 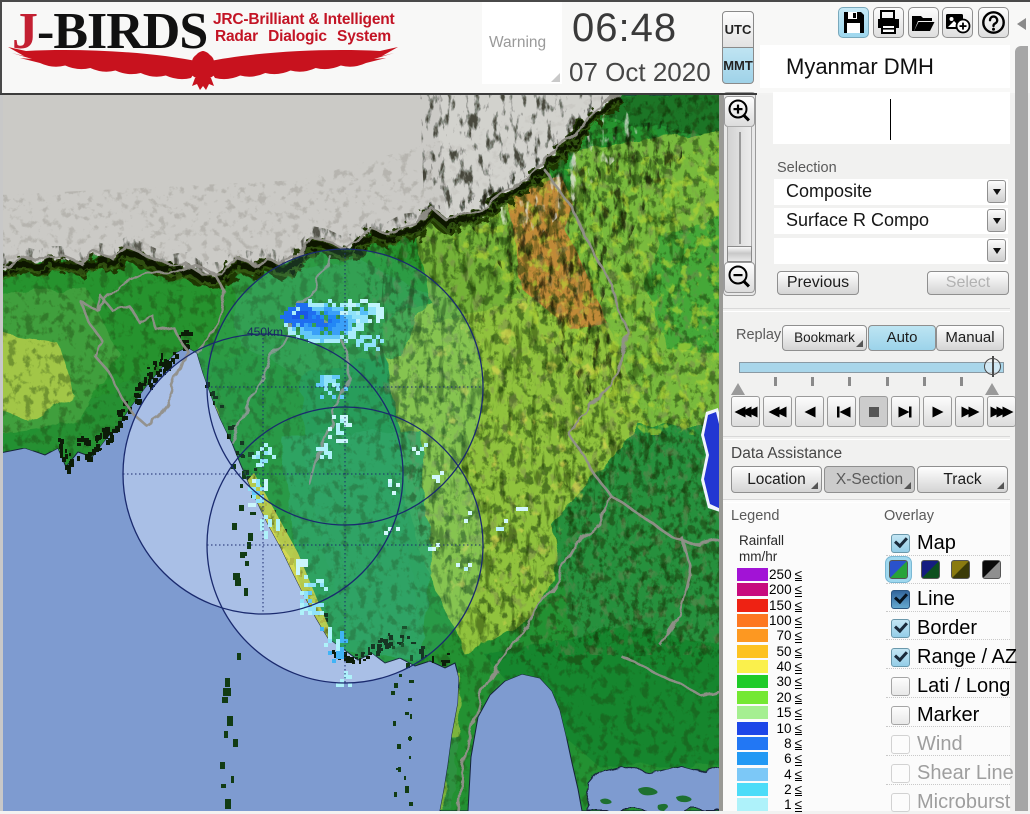 What do you see at coordinates (265, 332) in the screenshot?
I see `svg-text: 450km` at bounding box center [265, 332].